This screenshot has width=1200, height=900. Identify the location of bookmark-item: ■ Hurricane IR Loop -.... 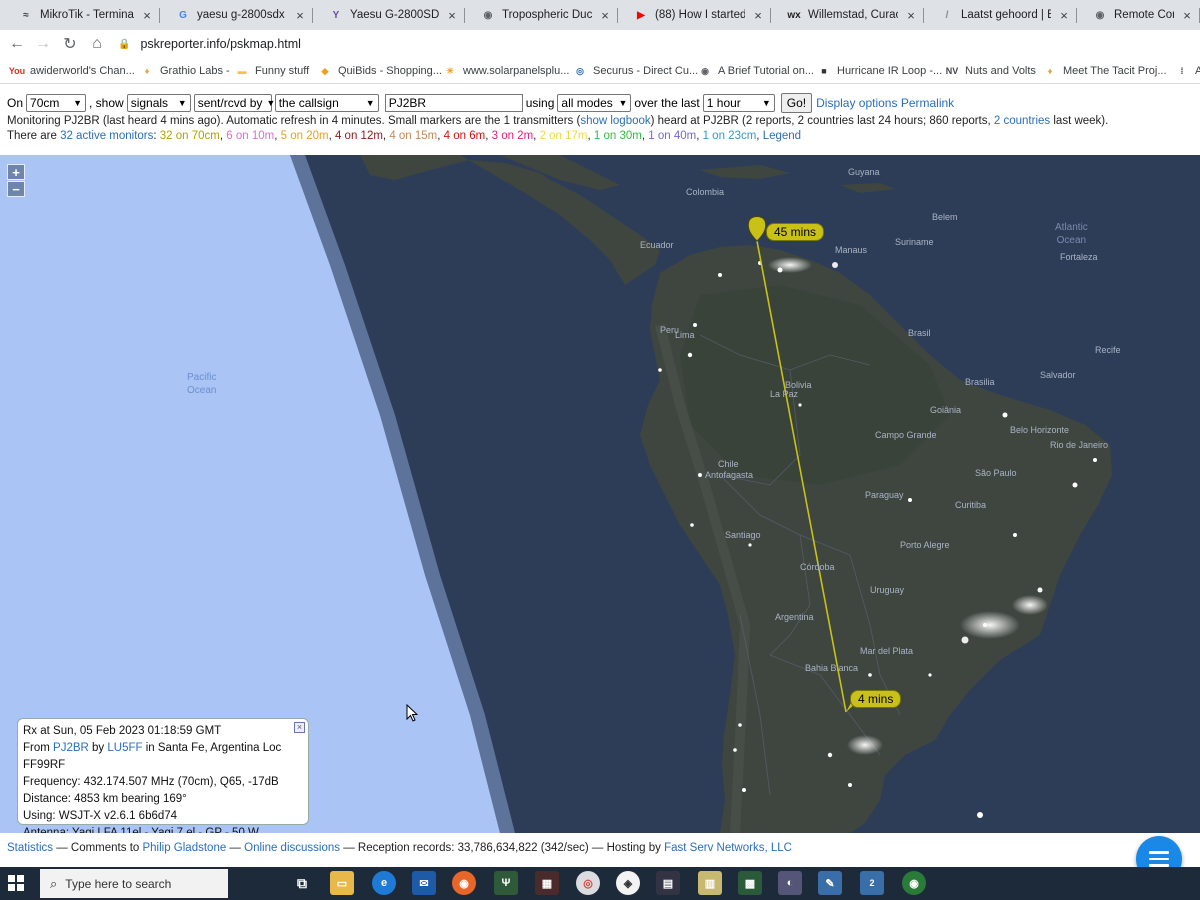
(879, 71).